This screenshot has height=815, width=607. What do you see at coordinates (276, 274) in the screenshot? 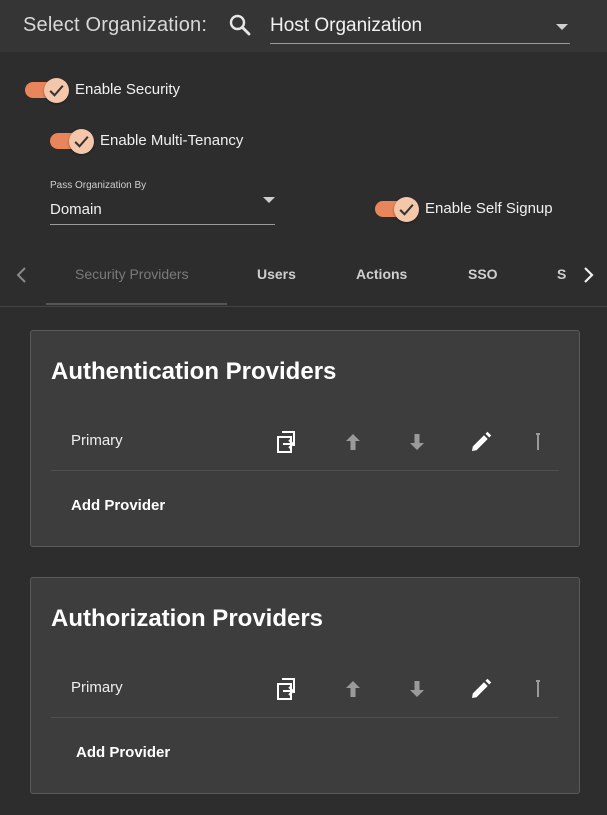
I see `tab-users: Users` at bounding box center [276, 274].